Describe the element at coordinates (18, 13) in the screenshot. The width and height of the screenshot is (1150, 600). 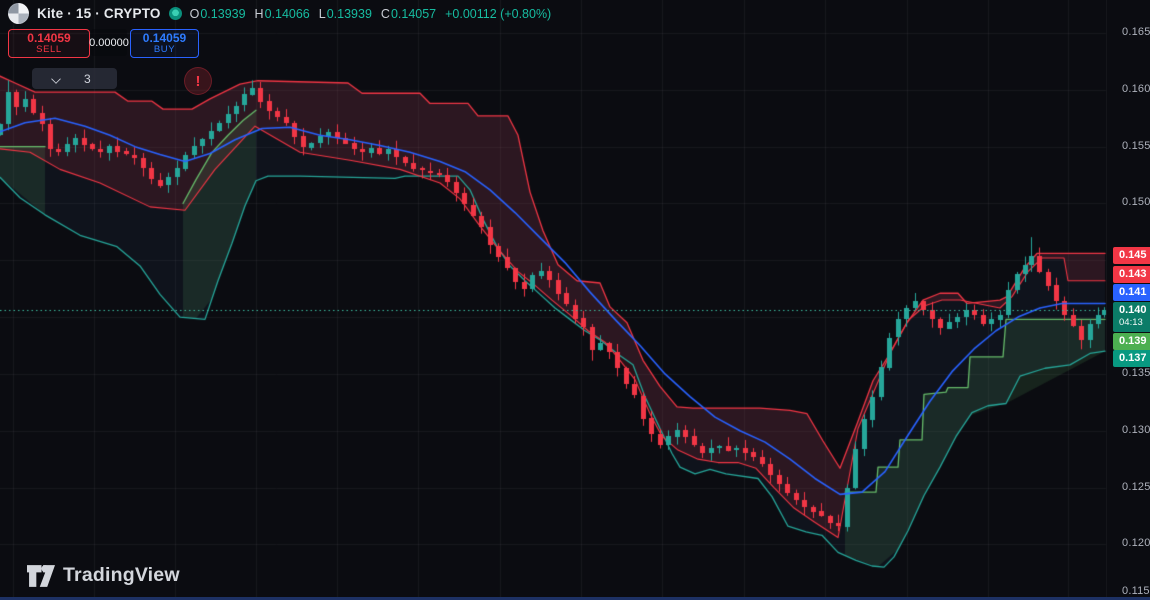
I see `coin-logo-icon` at that location.